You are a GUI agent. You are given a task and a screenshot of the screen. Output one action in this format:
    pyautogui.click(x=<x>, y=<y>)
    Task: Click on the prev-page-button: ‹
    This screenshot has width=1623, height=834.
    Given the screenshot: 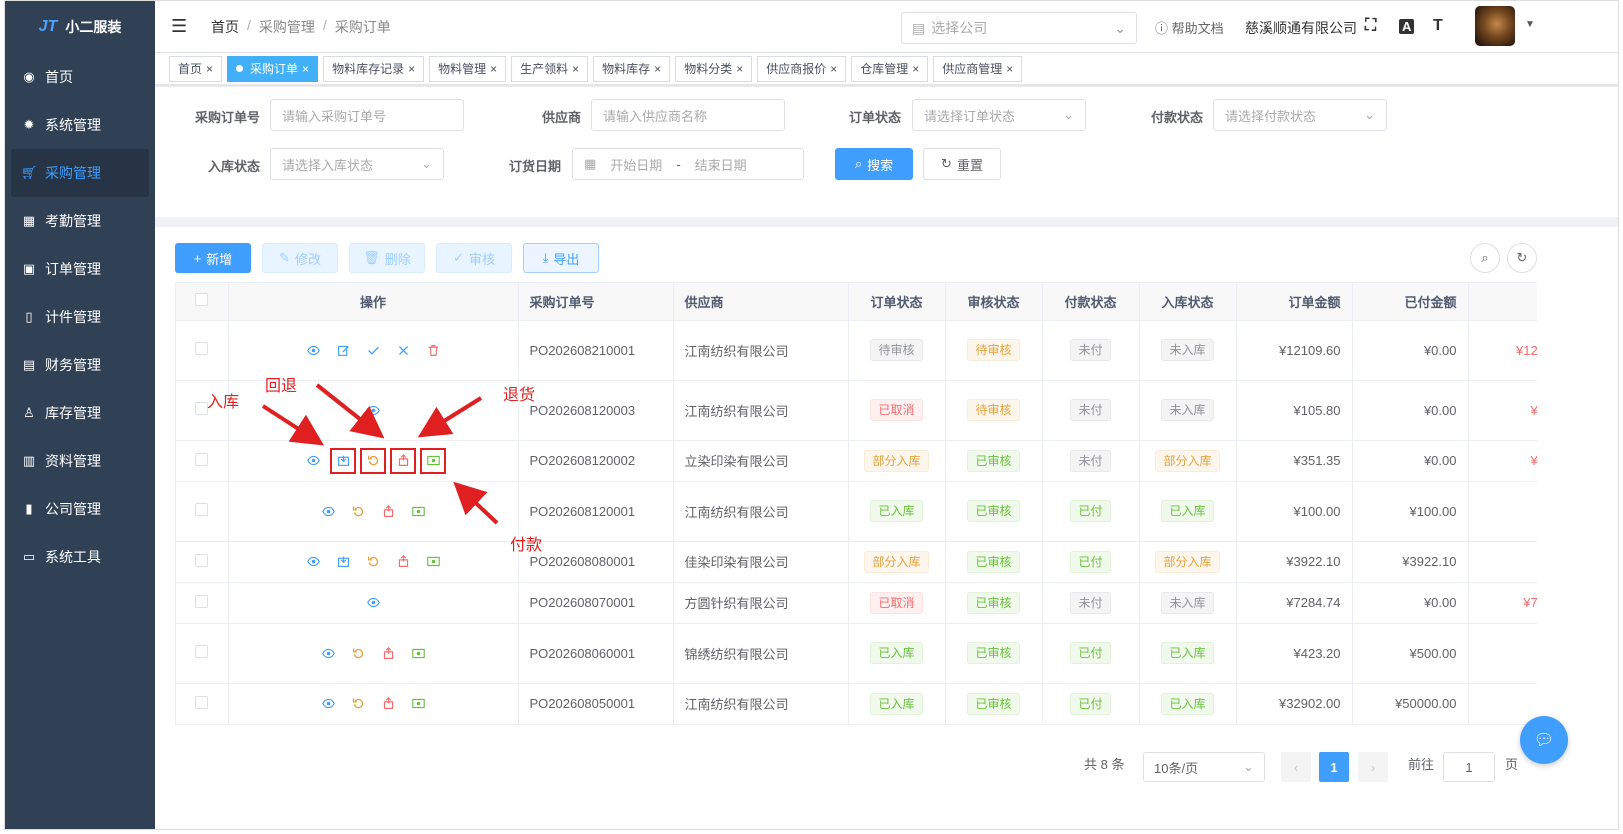 What is the action you would take?
    pyautogui.click(x=1296, y=767)
    